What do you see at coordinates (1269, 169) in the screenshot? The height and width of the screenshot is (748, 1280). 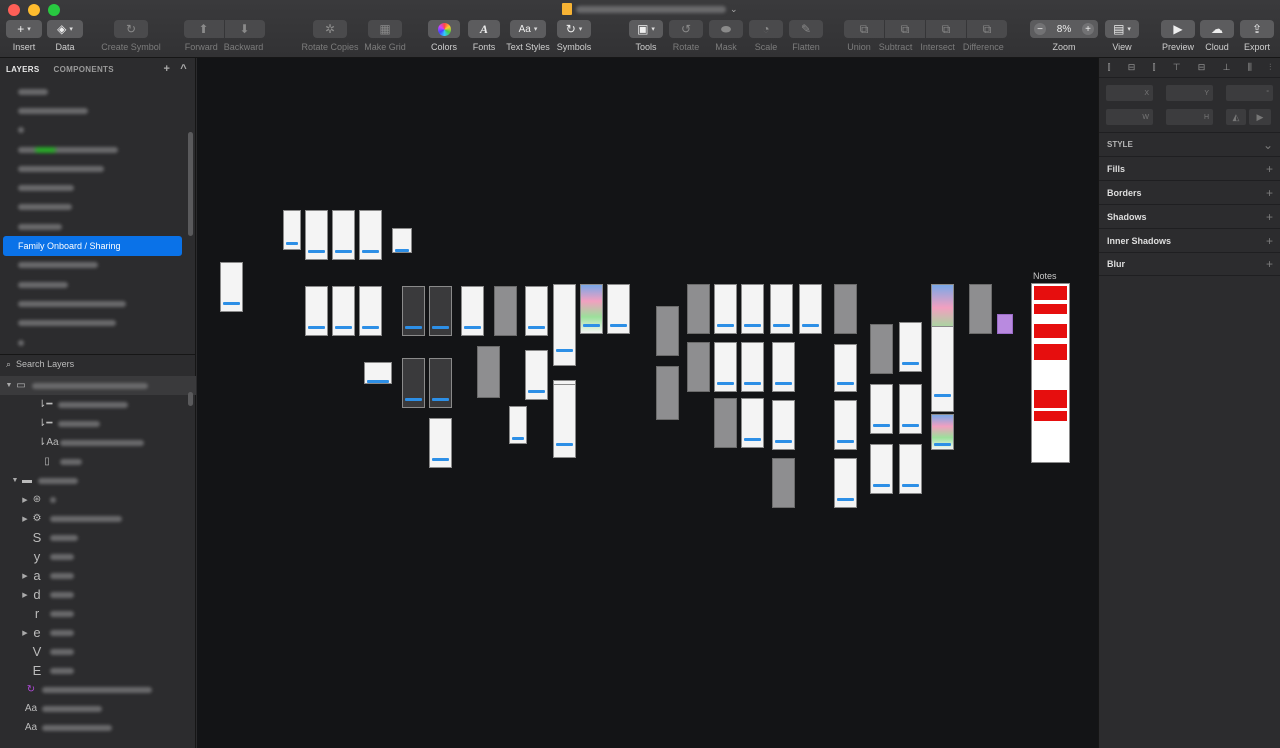 I see `add-fill-button: +` at bounding box center [1269, 169].